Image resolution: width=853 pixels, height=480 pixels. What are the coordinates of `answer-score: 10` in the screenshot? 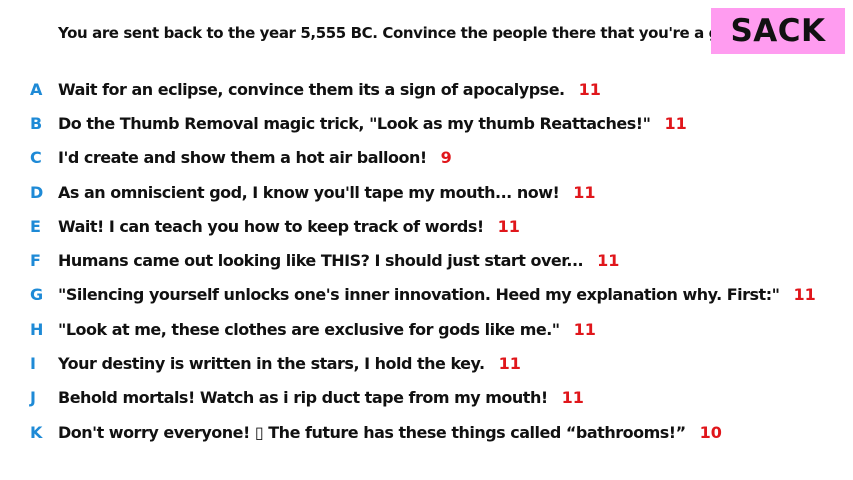 It's located at (710, 432).